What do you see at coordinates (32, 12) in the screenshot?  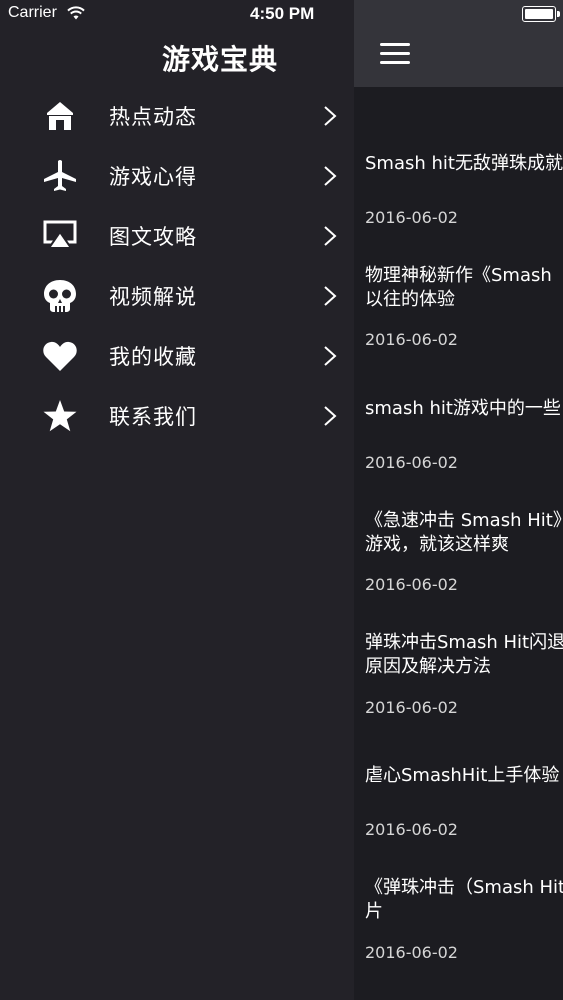 I see `carrier-label: Carrier` at bounding box center [32, 12].